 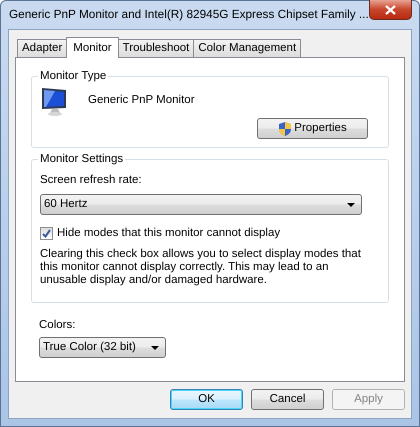 What do you see at coordinates (81, 159) in the screenshot?
I see `group-label: Monitor Settings` at bounding box center [81, 159].